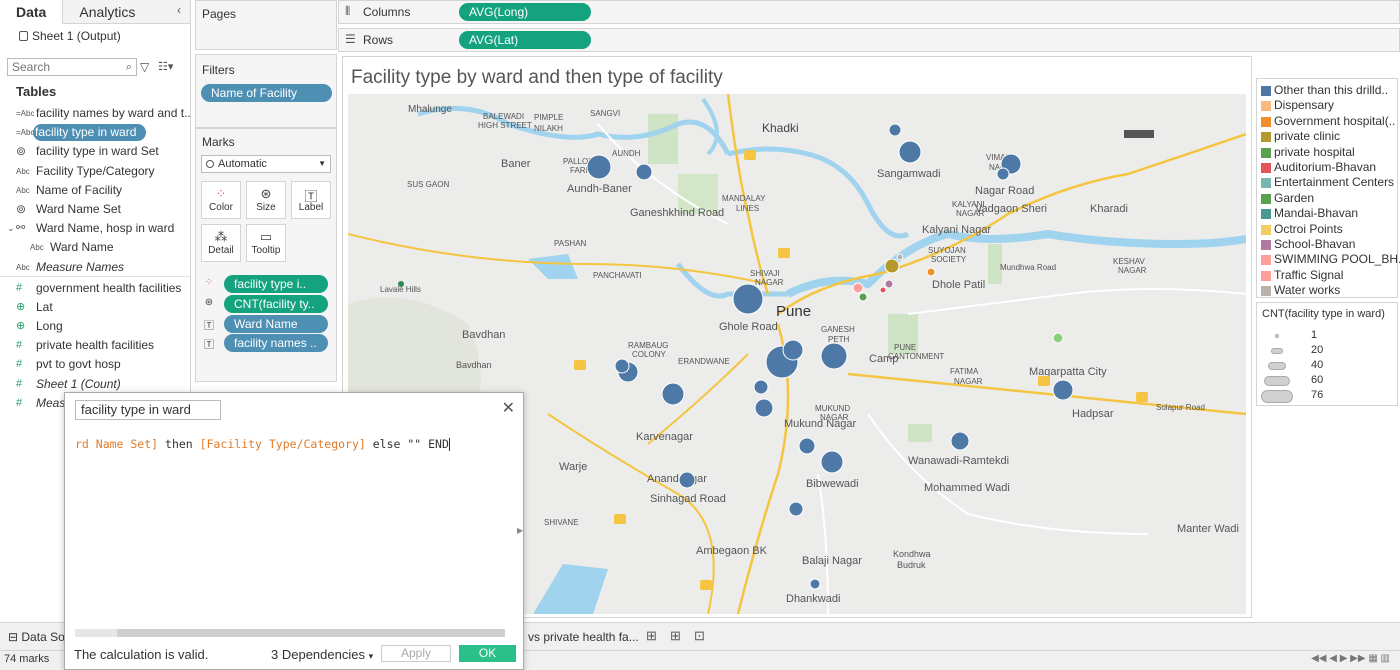  What do you see at coordinates (95, 209) in the screenshot?
I see `field-item: ⊚ Ward Name Set` at bounding box center [95, 209].